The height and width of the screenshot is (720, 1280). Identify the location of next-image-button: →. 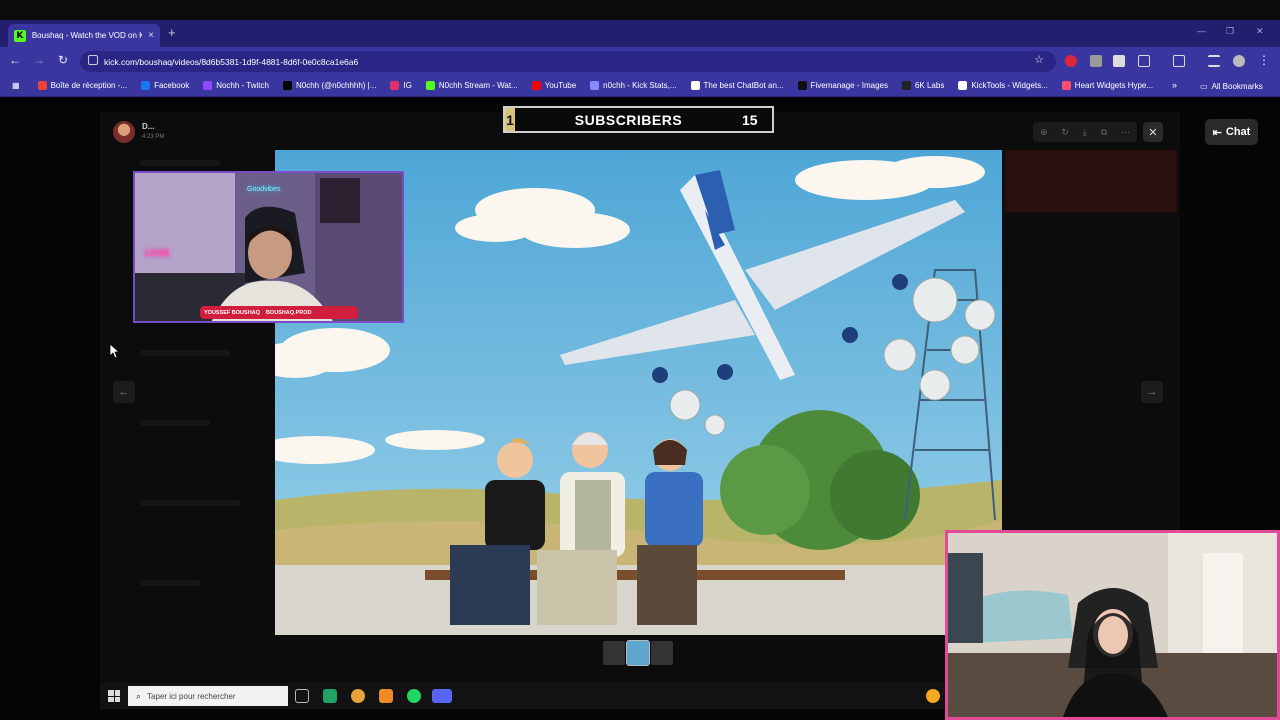
(1152, 392).